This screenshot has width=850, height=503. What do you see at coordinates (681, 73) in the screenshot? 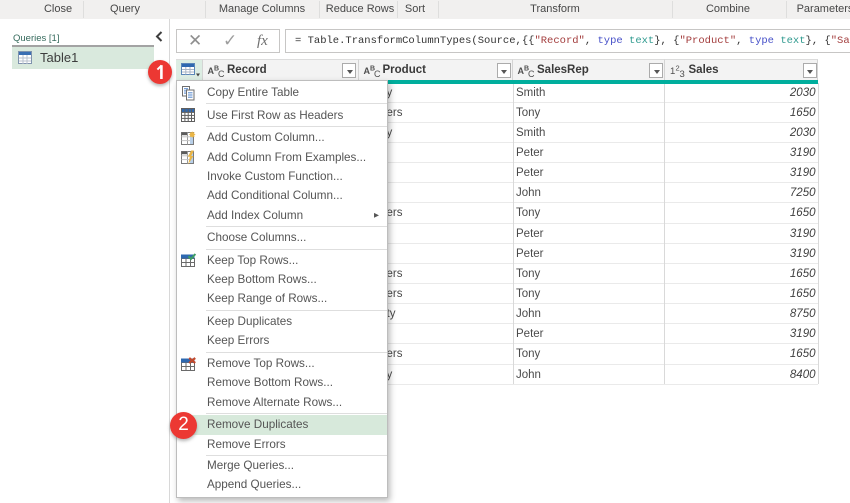
I see `svg-text: 3` at bounding box center [681, 73].